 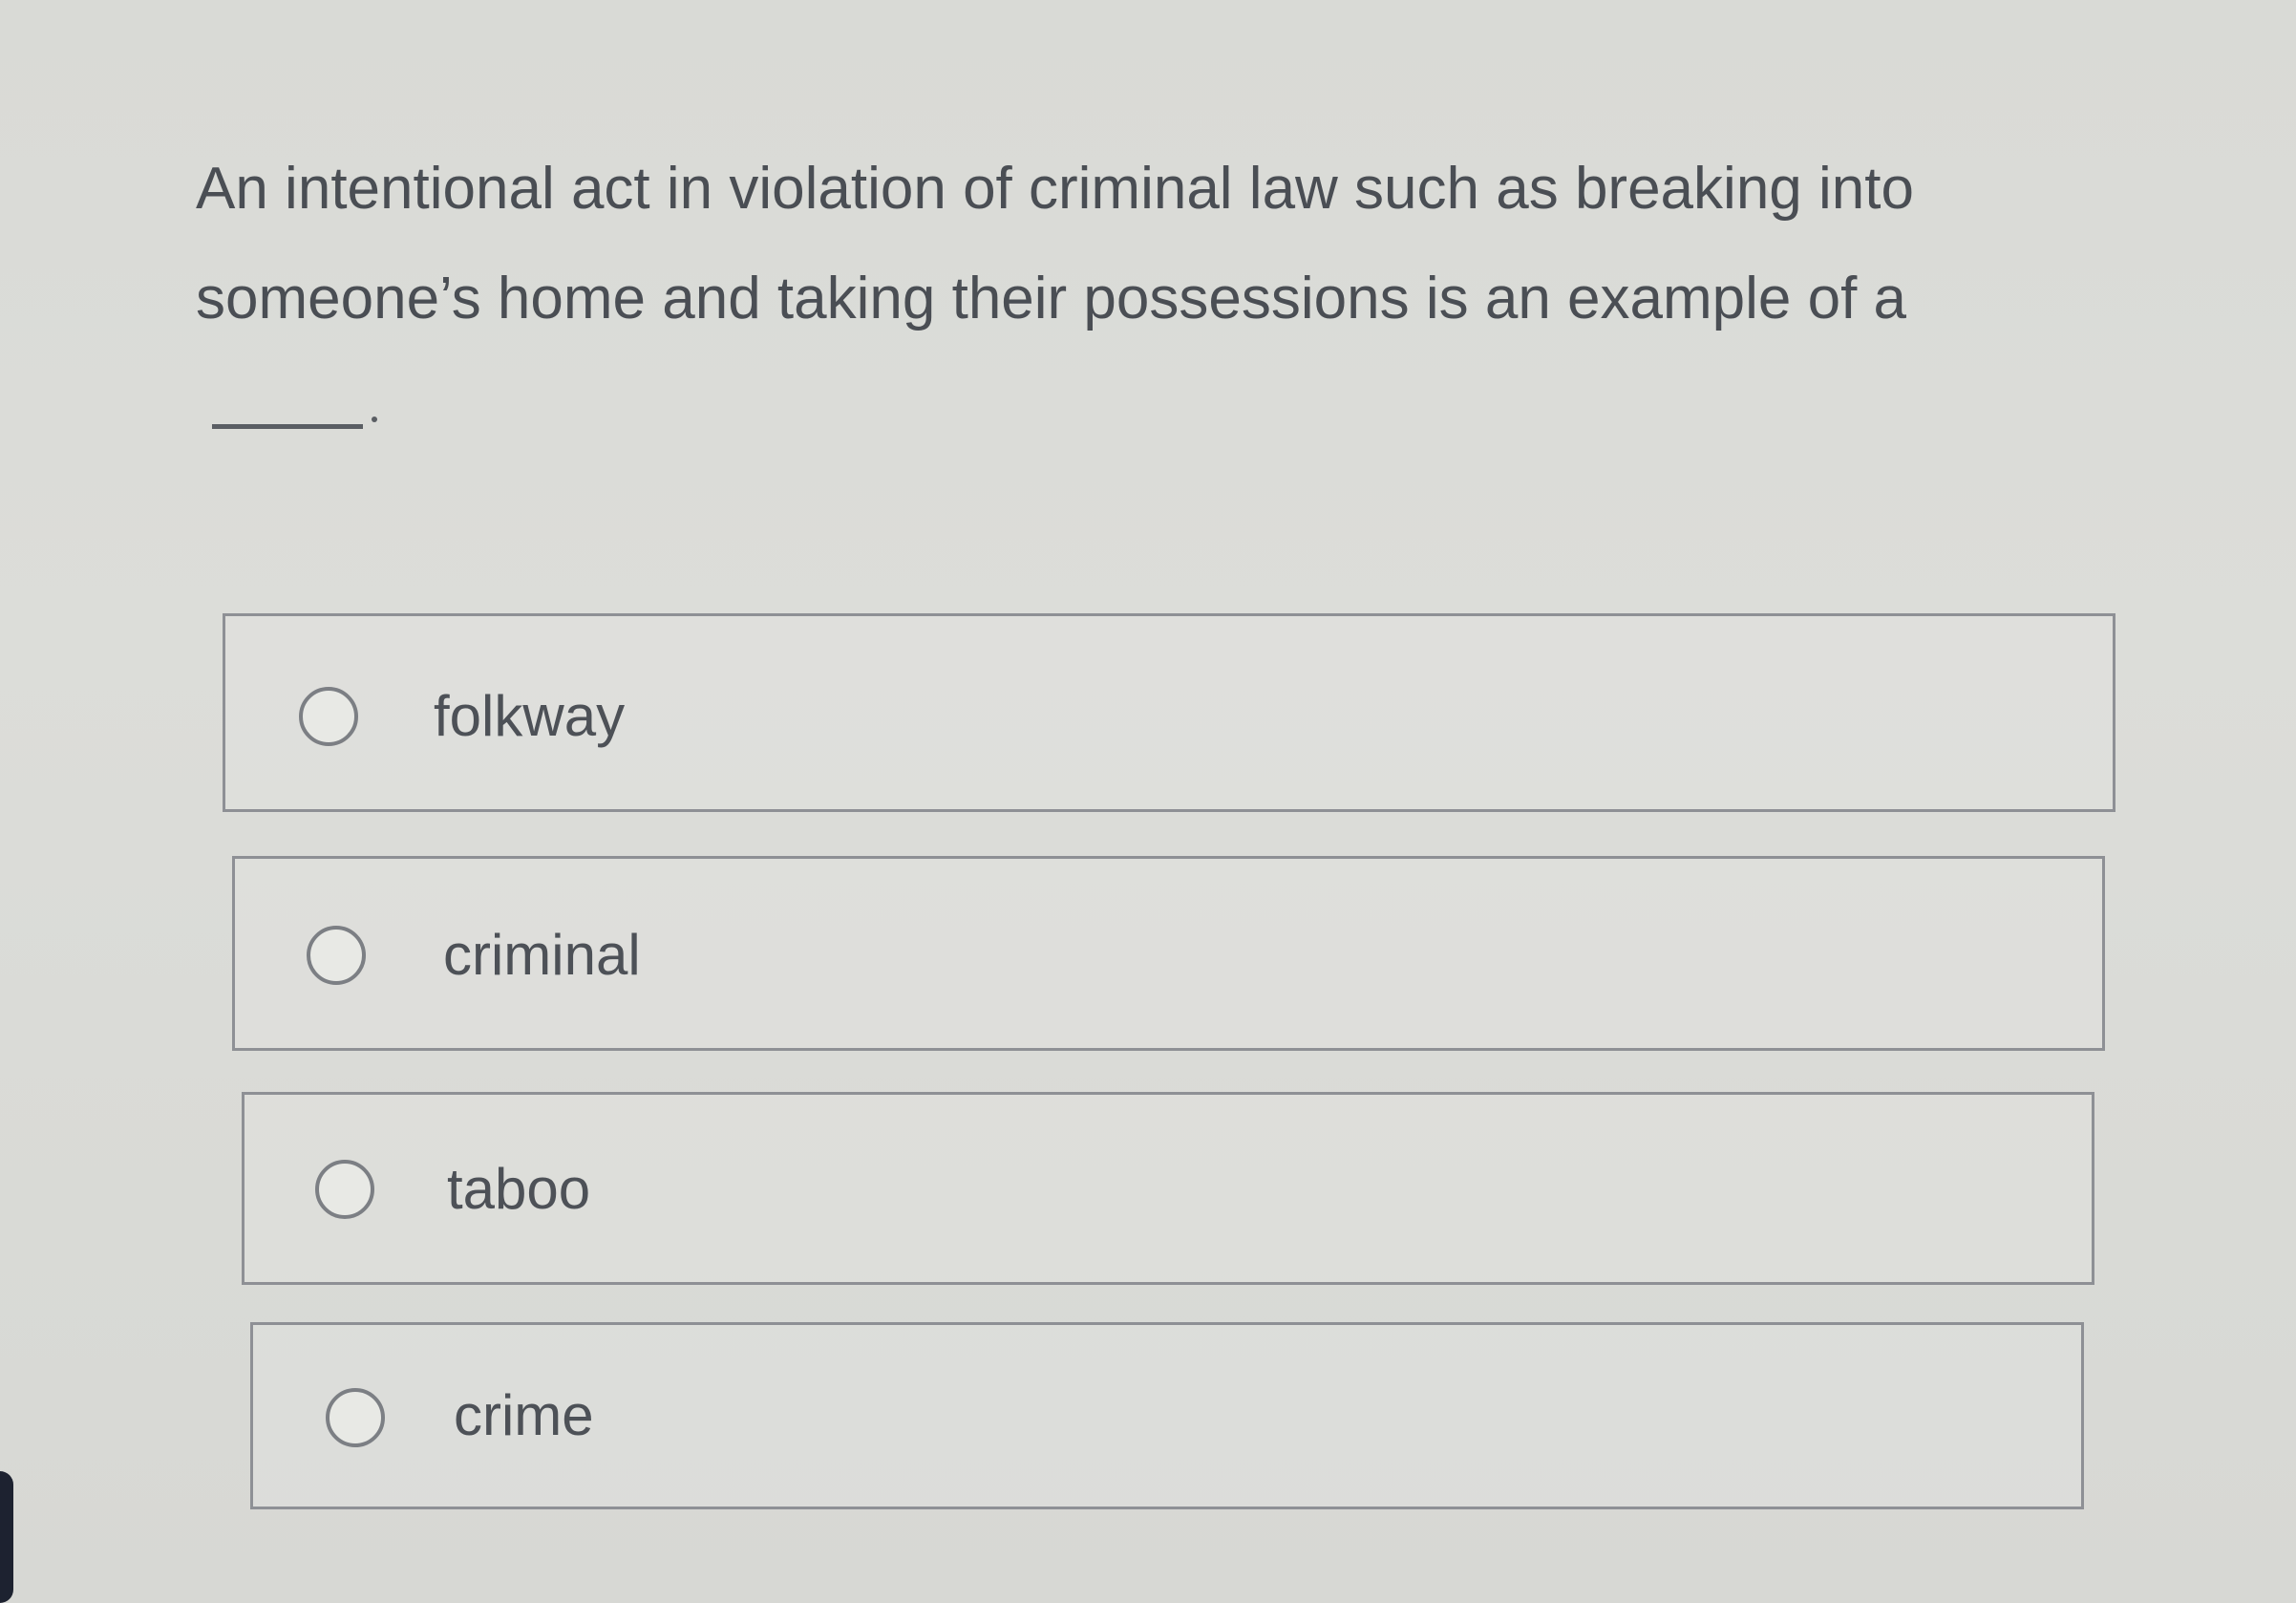 I want to click on screen-edge-shadow, so click(x=6, y=1537).